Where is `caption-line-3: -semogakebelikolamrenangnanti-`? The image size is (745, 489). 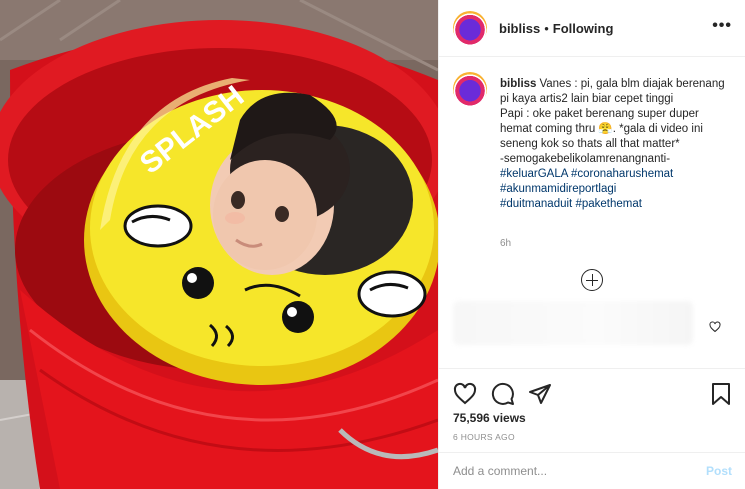 caption-line-3: -semogakebelikolamrenangnanti- is located at coordinates (585, 159).